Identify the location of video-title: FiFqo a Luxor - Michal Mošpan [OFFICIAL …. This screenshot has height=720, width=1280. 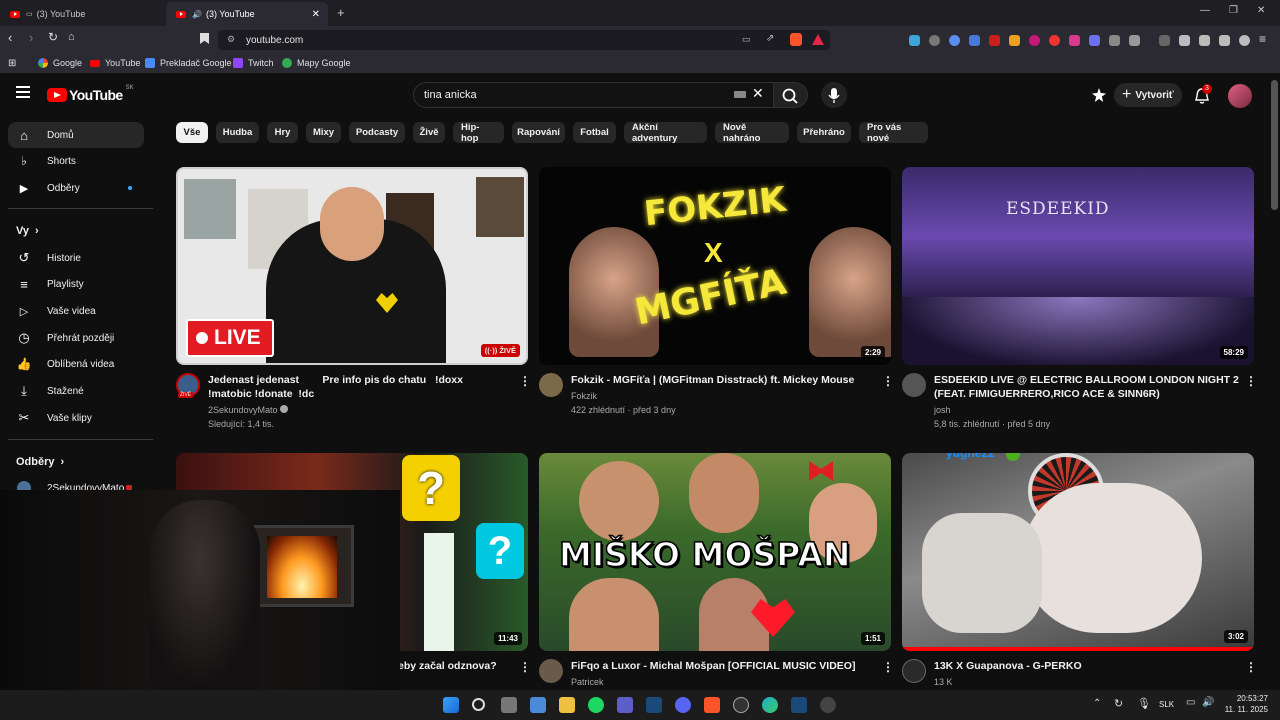
(721, 666).